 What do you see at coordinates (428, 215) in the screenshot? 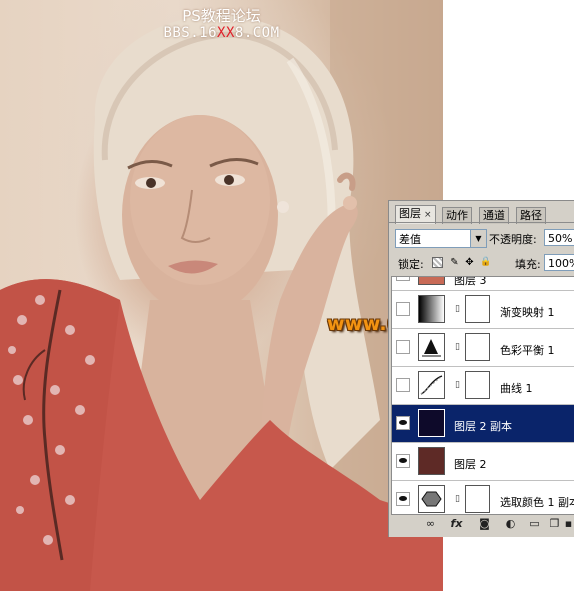
I see `close-icon: ×` at bounding box center [428, 215].